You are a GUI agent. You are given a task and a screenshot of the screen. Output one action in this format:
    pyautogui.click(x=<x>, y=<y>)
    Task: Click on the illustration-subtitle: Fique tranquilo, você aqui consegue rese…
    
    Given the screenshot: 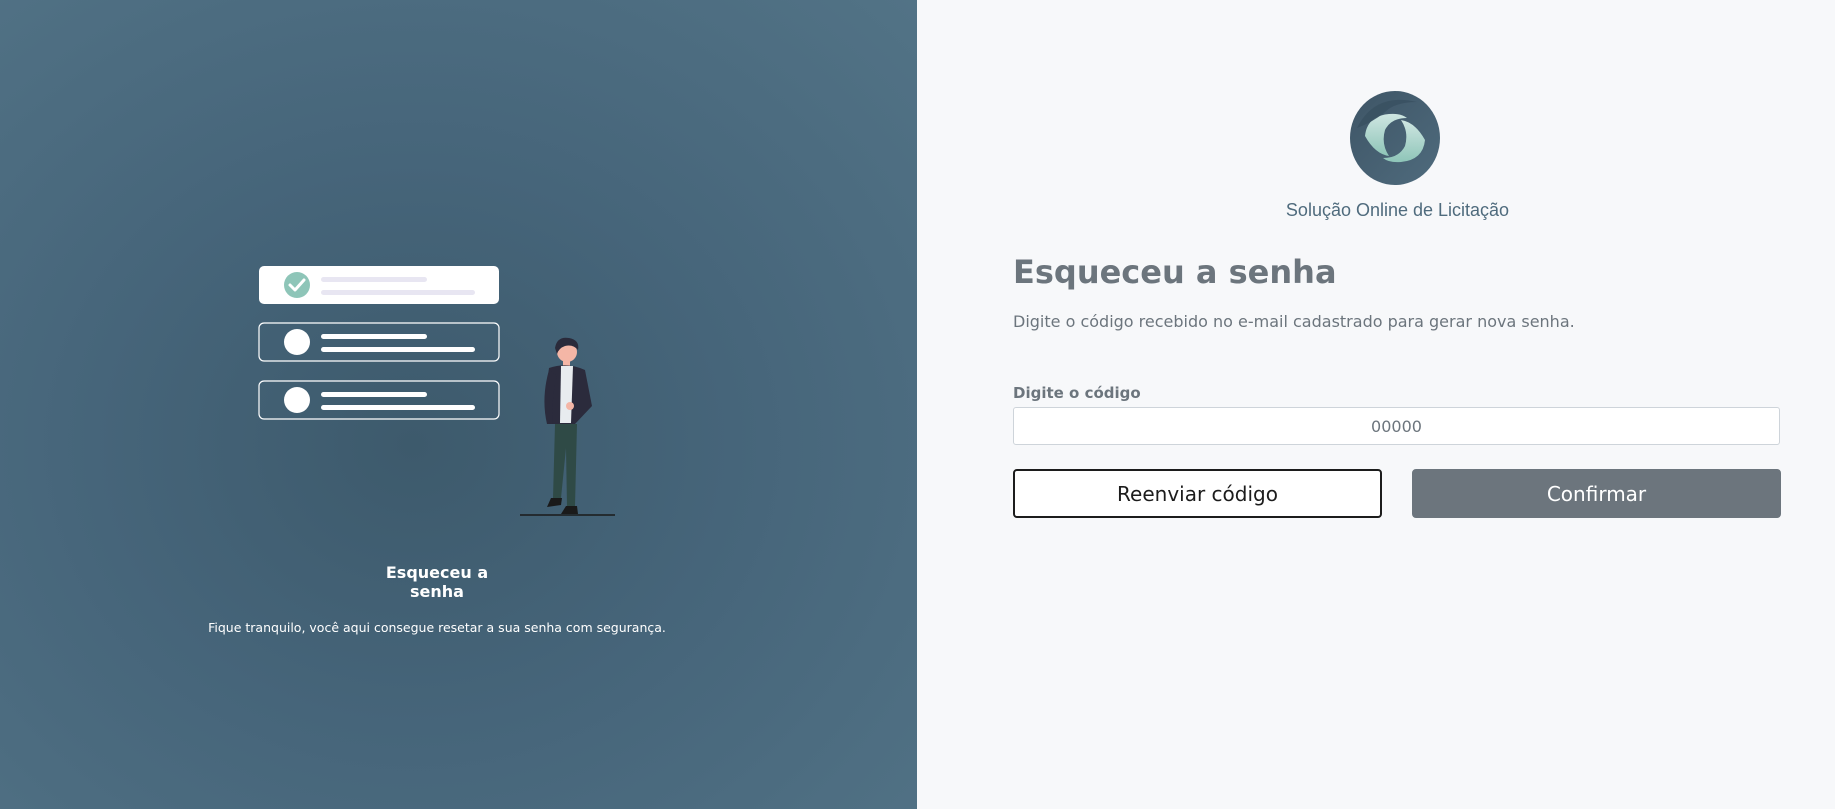 What is the action you would take?
    pyautogui.click(x=437, y=627)
    